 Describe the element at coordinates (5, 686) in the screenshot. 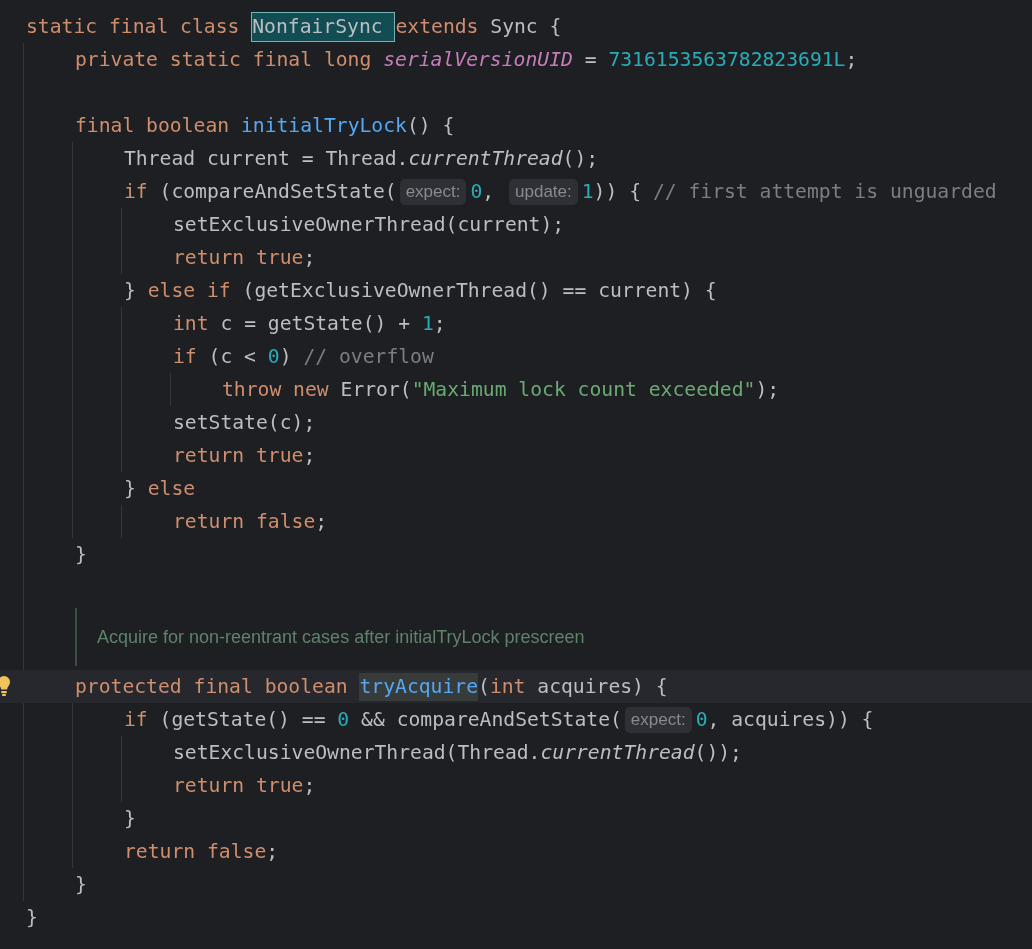

I see `lightbulb-icon` at that location.